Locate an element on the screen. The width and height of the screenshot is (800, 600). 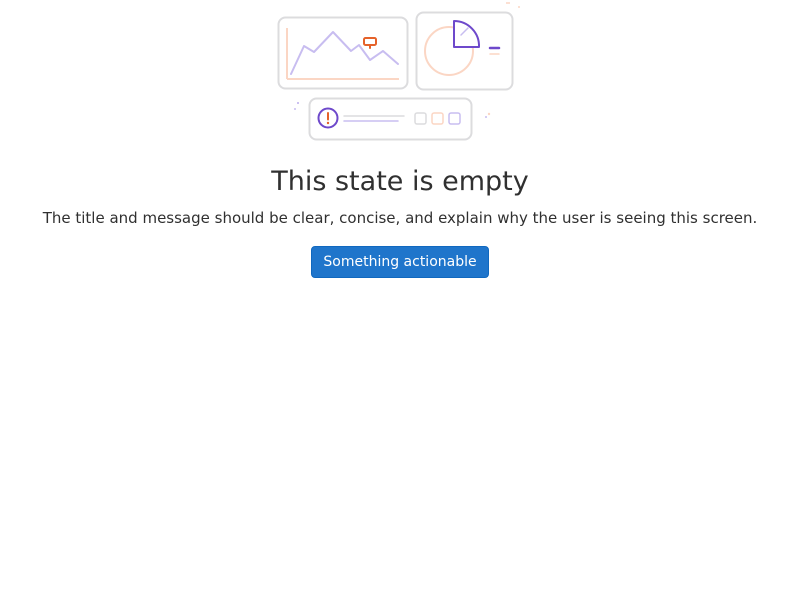
empty-state-illustration is located at coordinates (398, 71).